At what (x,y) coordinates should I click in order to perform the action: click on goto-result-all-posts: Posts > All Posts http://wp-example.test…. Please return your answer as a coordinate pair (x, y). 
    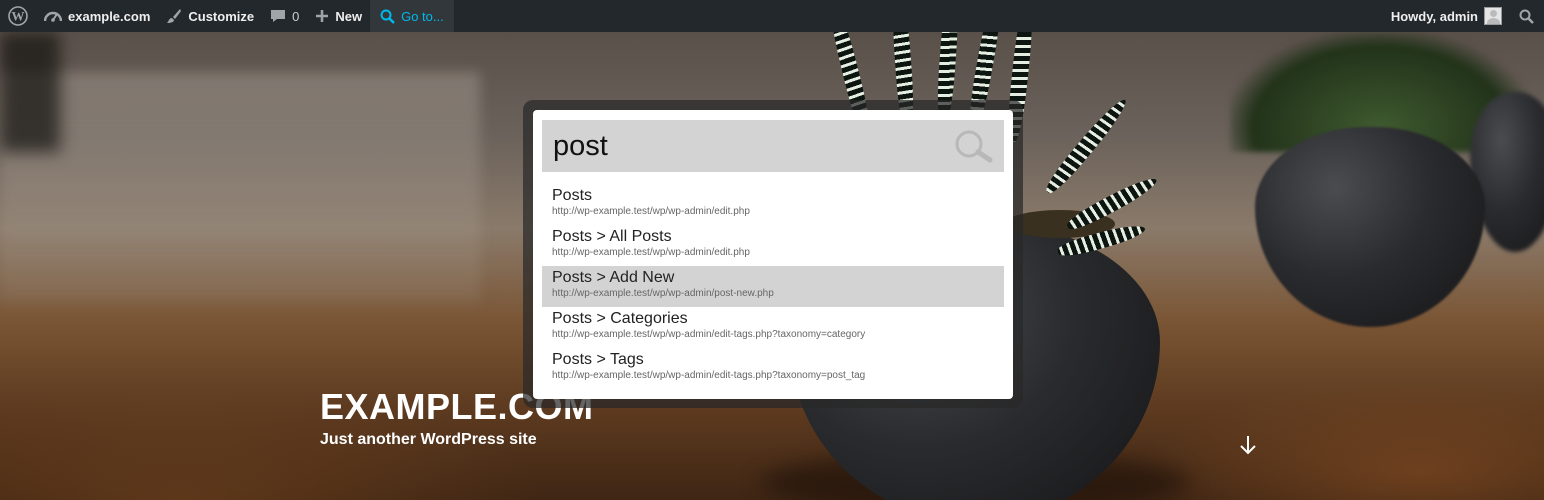
    Looking at the image, I should click on (773, 245).